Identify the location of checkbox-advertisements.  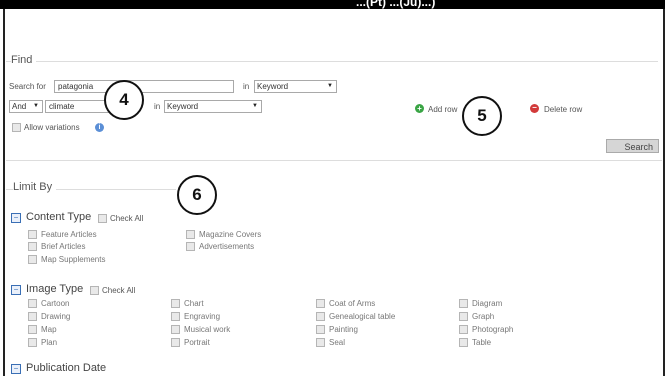
(190, 246).